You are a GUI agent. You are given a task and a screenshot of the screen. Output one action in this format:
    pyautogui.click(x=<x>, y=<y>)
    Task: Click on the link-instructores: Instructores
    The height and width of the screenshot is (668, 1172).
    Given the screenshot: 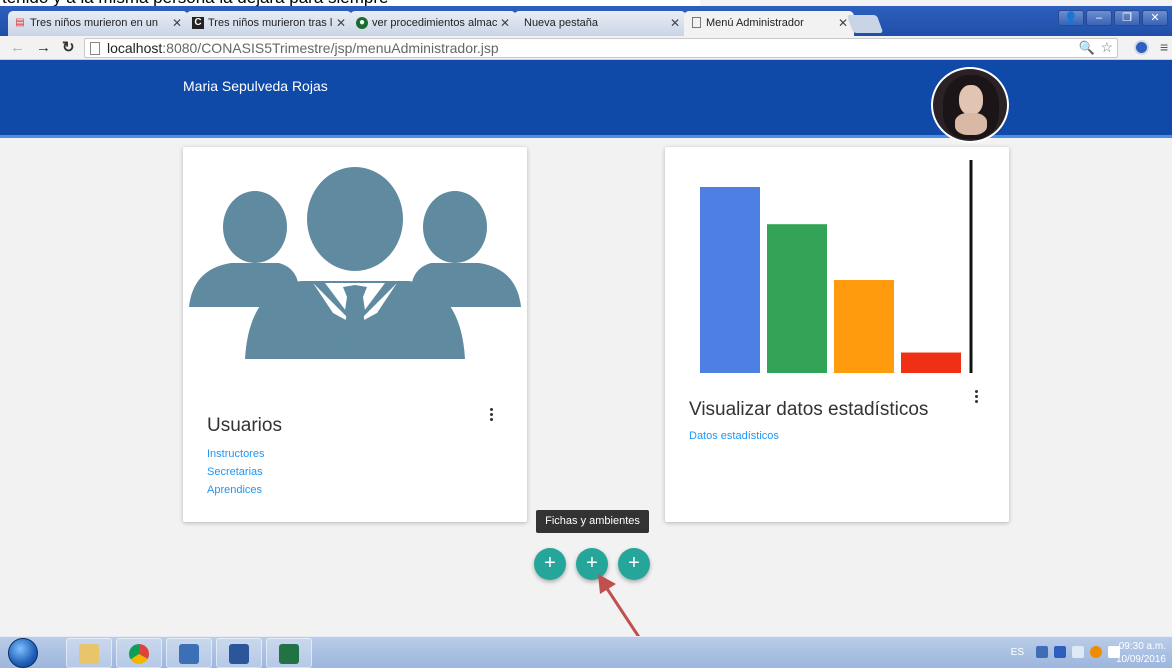 What is the action you would take?
    pyautogui.click(x=235, y=454)
    